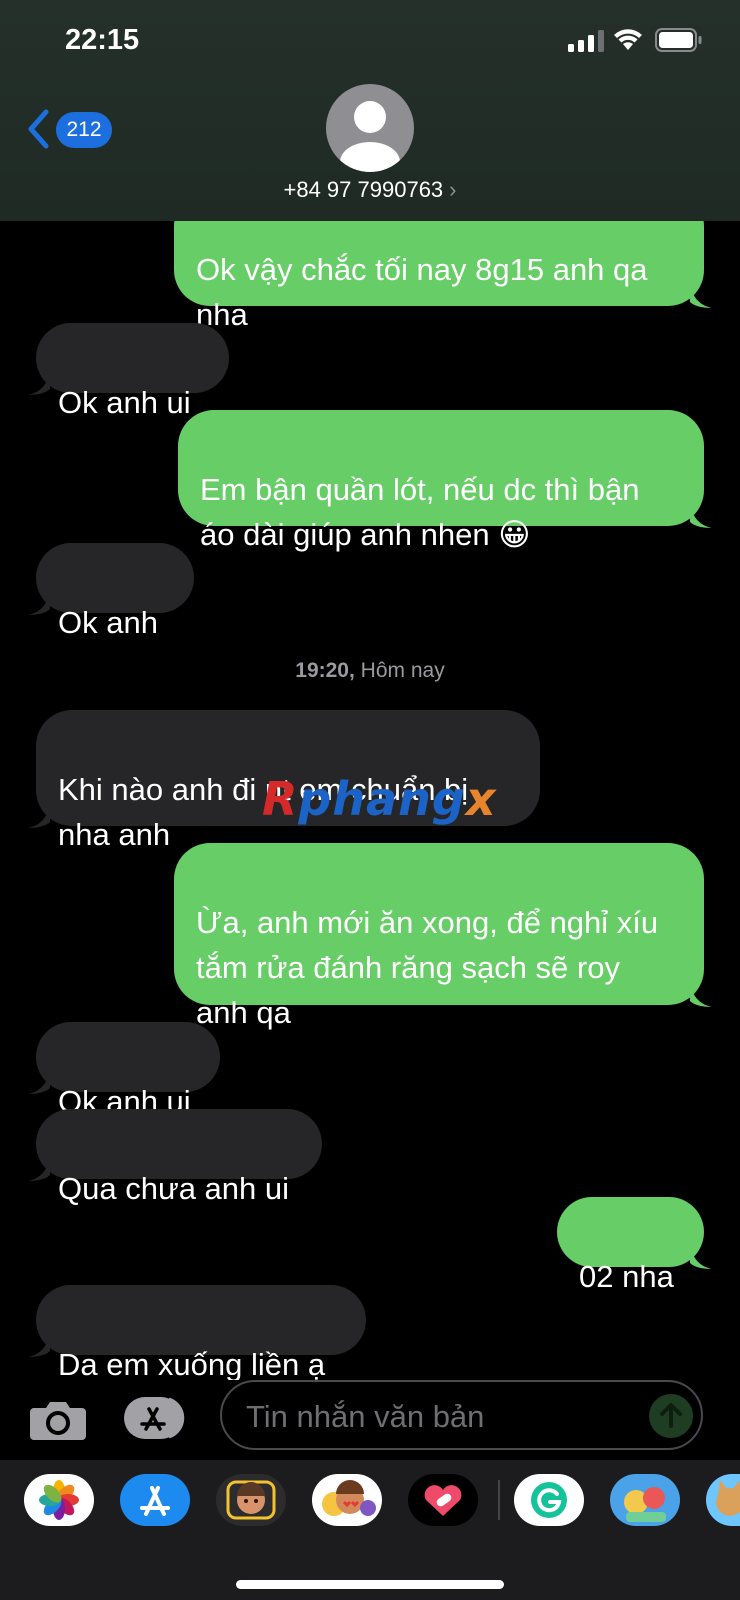 Image resolution: width=740 pixels, height=1600 pixels. I want to click on message-text: Ok vậy chắc tối nay 8g15 anh qa nha, so click(422, 292).